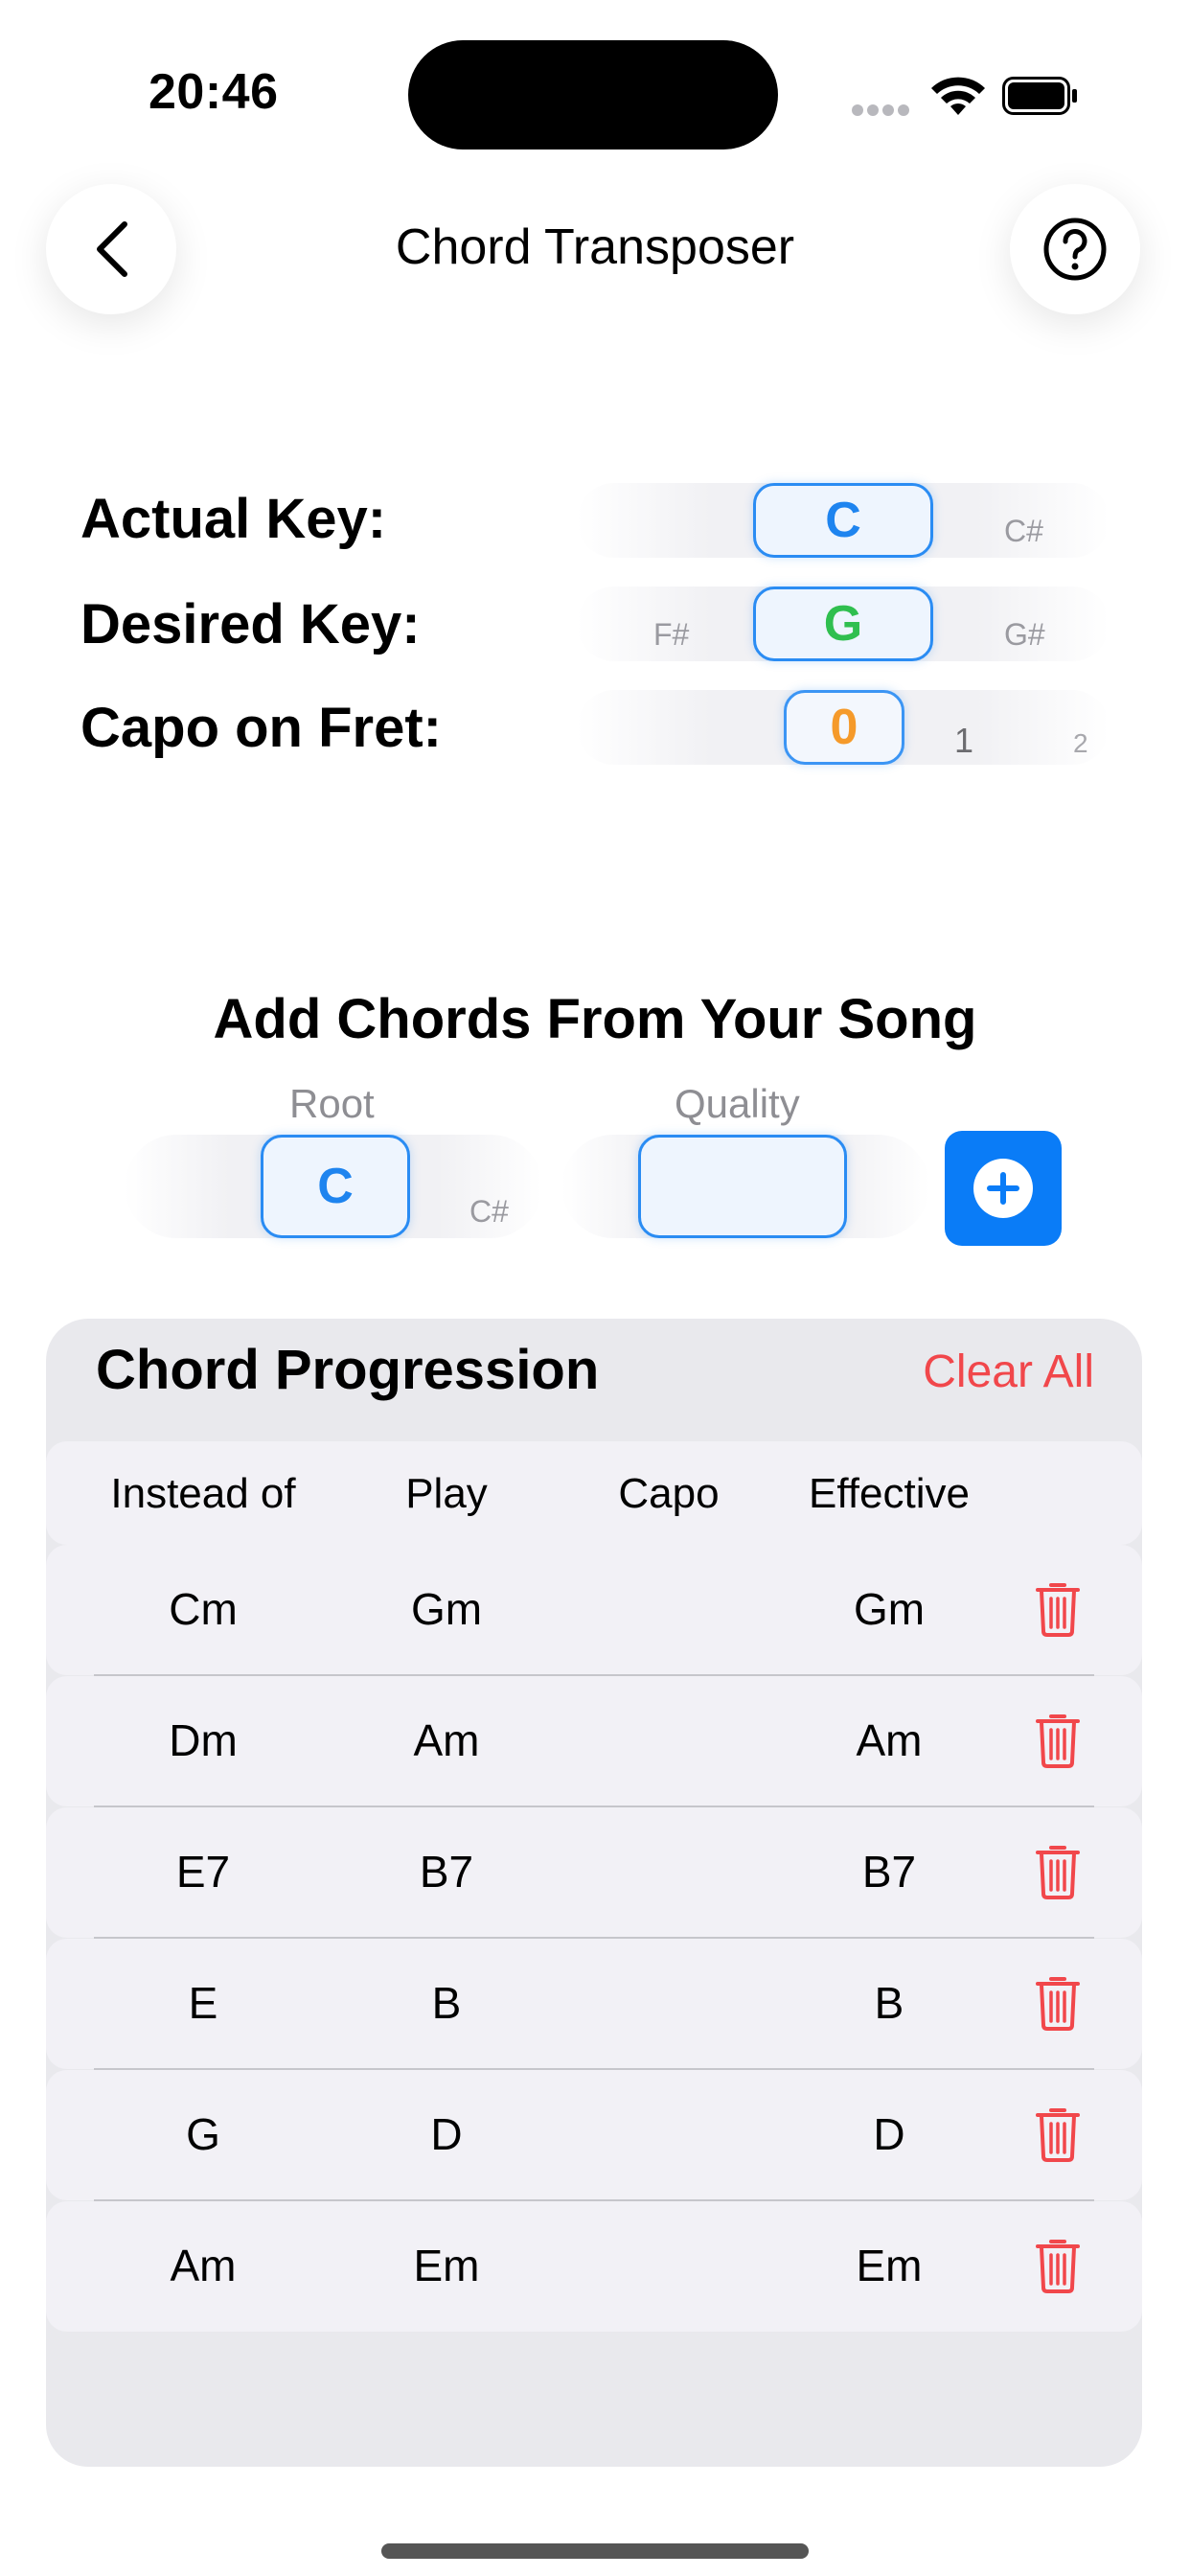 Image resolution: width=1190 pixels, height=2576 pixels. Describe the element at coordinates (738, 1103) in the screenshot. I see `quality-label: Quality` at that location.